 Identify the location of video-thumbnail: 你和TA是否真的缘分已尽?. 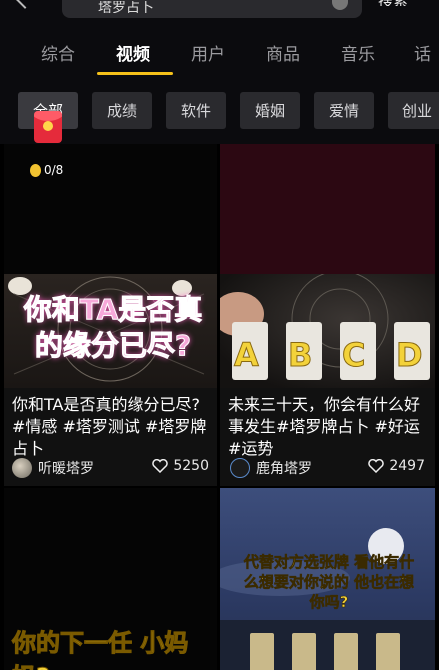
(110, 331).